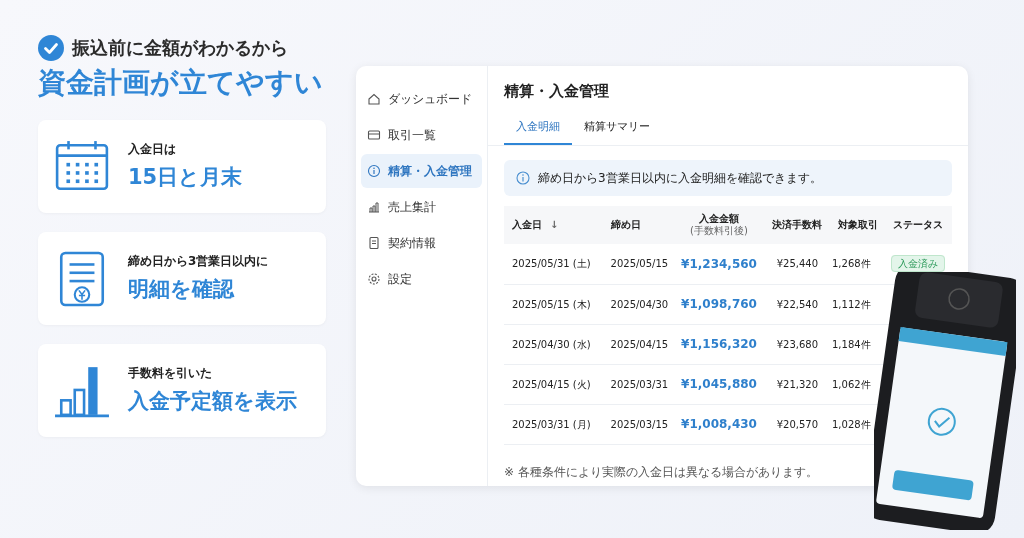 This screenshot has height=538, width=1024. What do you see at coordinates (374, 99) in the screenshot?
I see `home-icon` at bounding box center [374, 99].